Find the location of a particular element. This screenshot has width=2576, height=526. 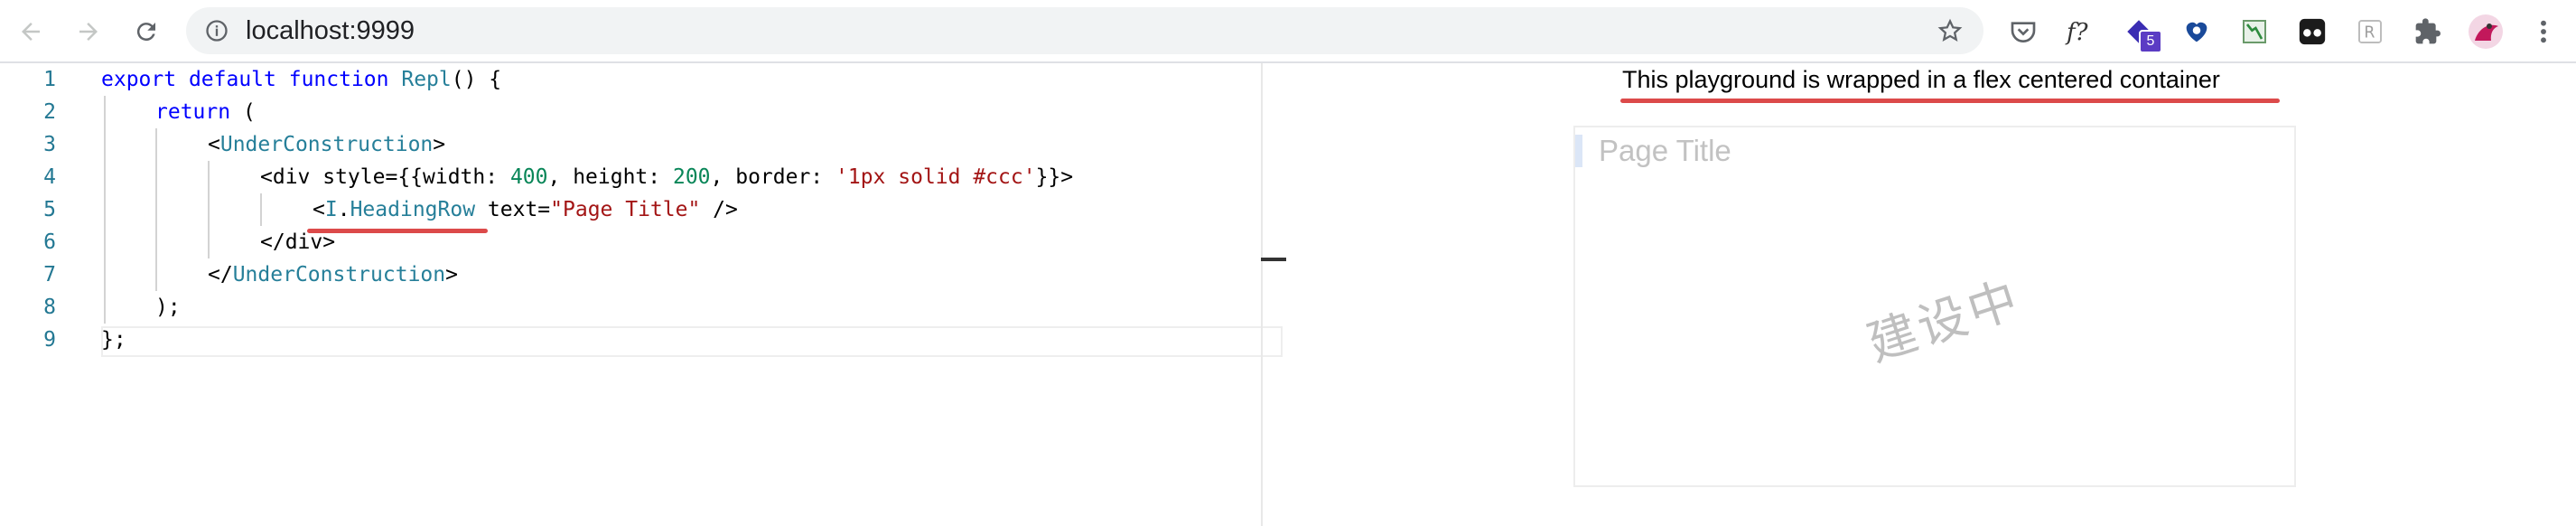

svg-text: f? is located at coordinates (2077, 32).